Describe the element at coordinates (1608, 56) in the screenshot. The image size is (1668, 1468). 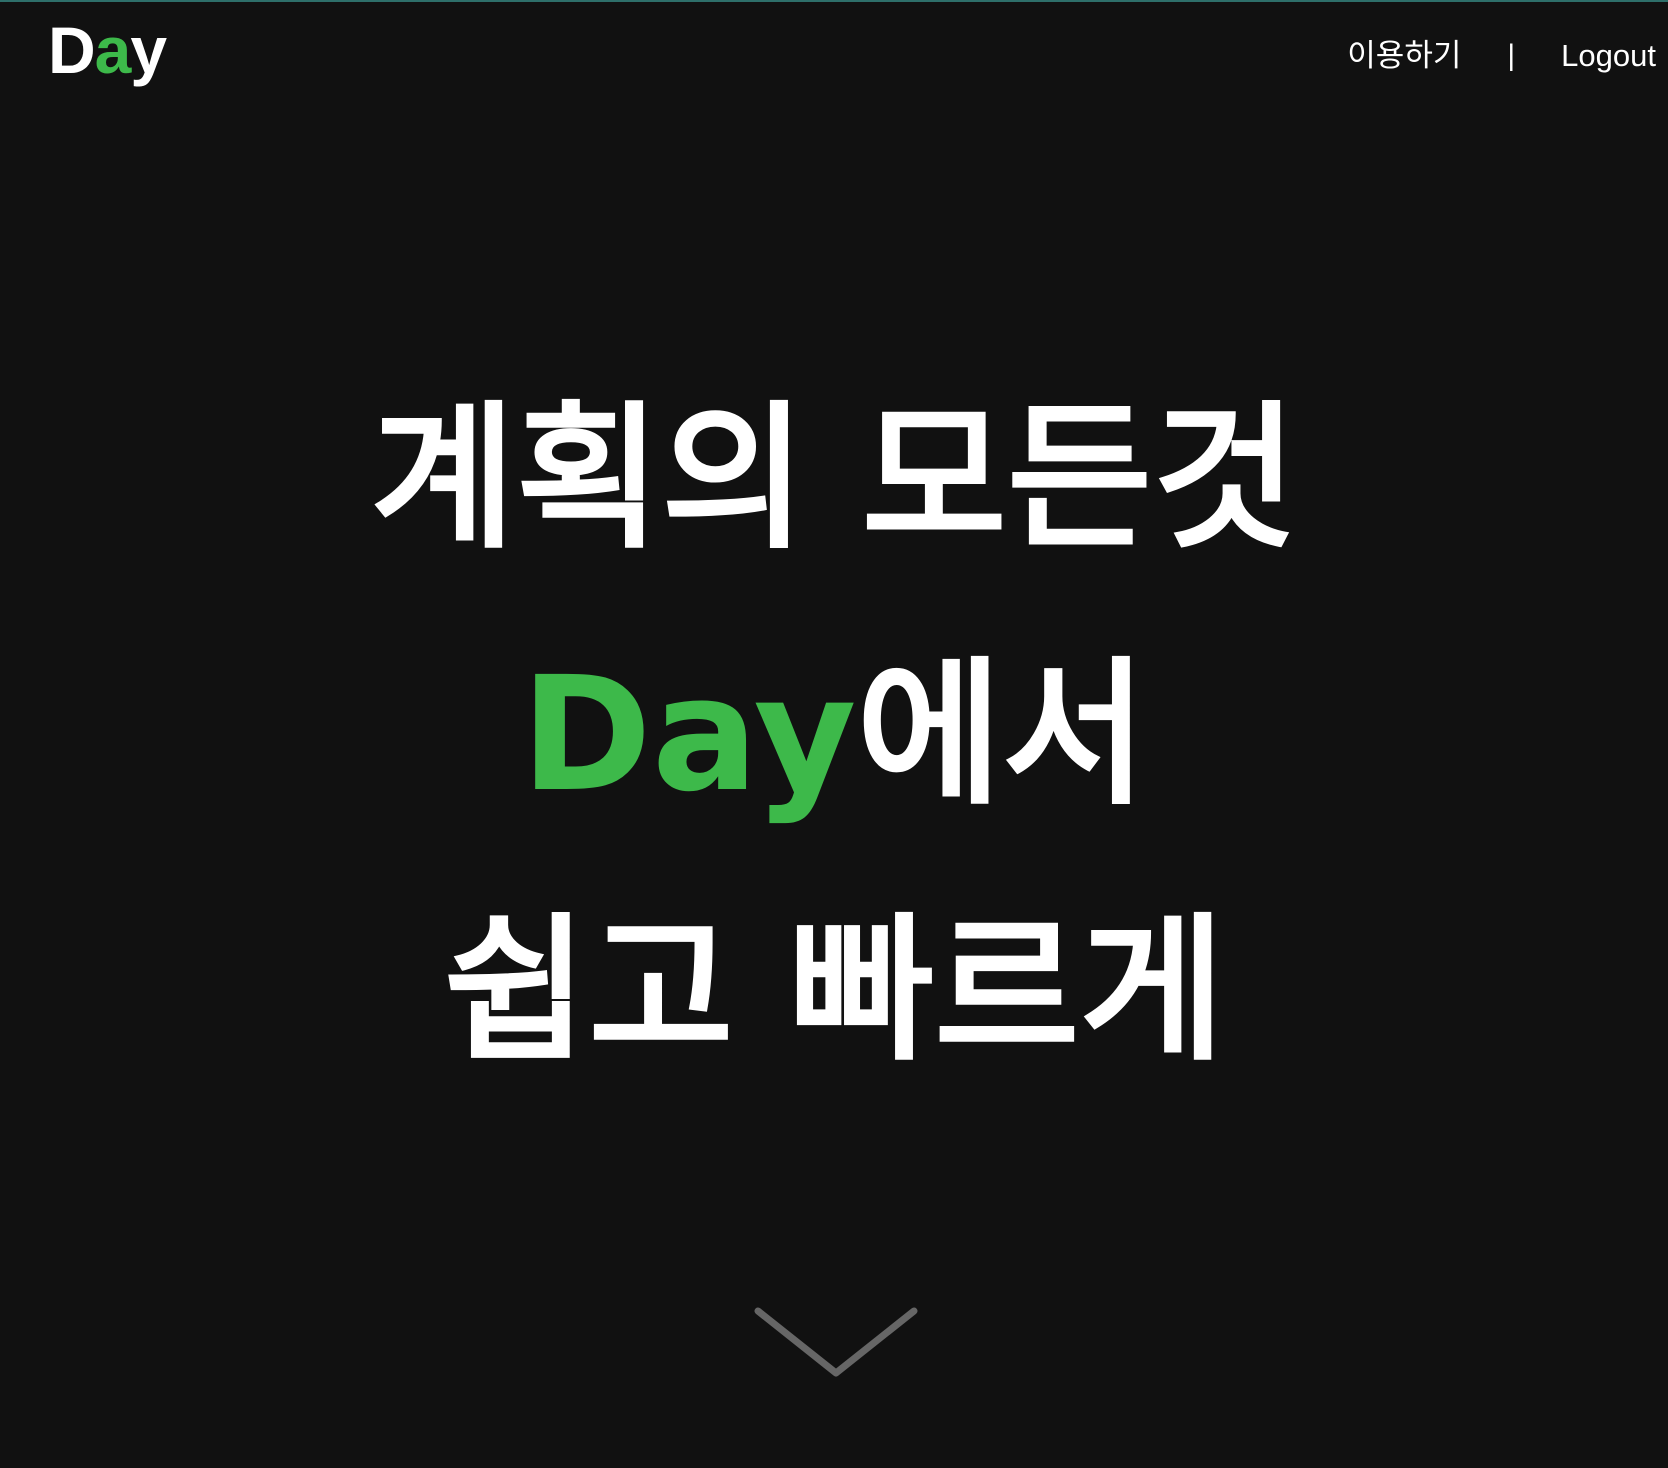
I see `logout-link: Logout` at that location.